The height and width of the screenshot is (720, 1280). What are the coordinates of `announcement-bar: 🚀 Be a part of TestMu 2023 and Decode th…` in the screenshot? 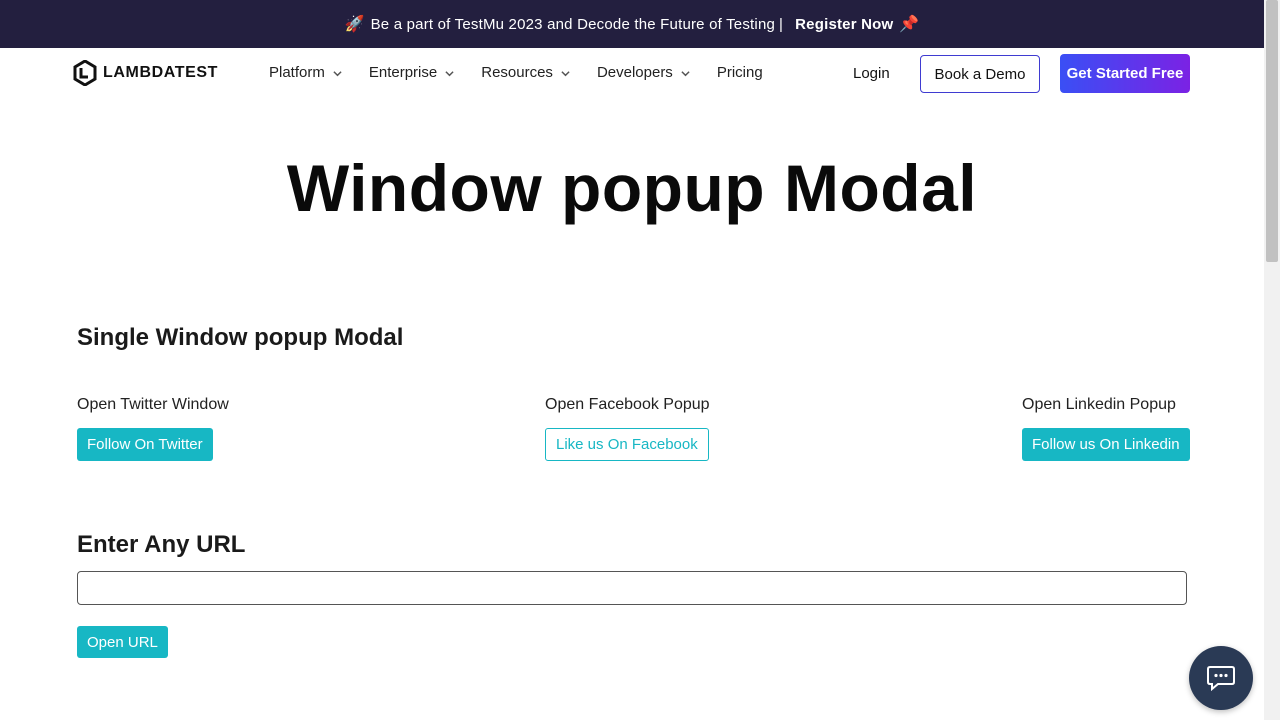 It's located at (632, 24).